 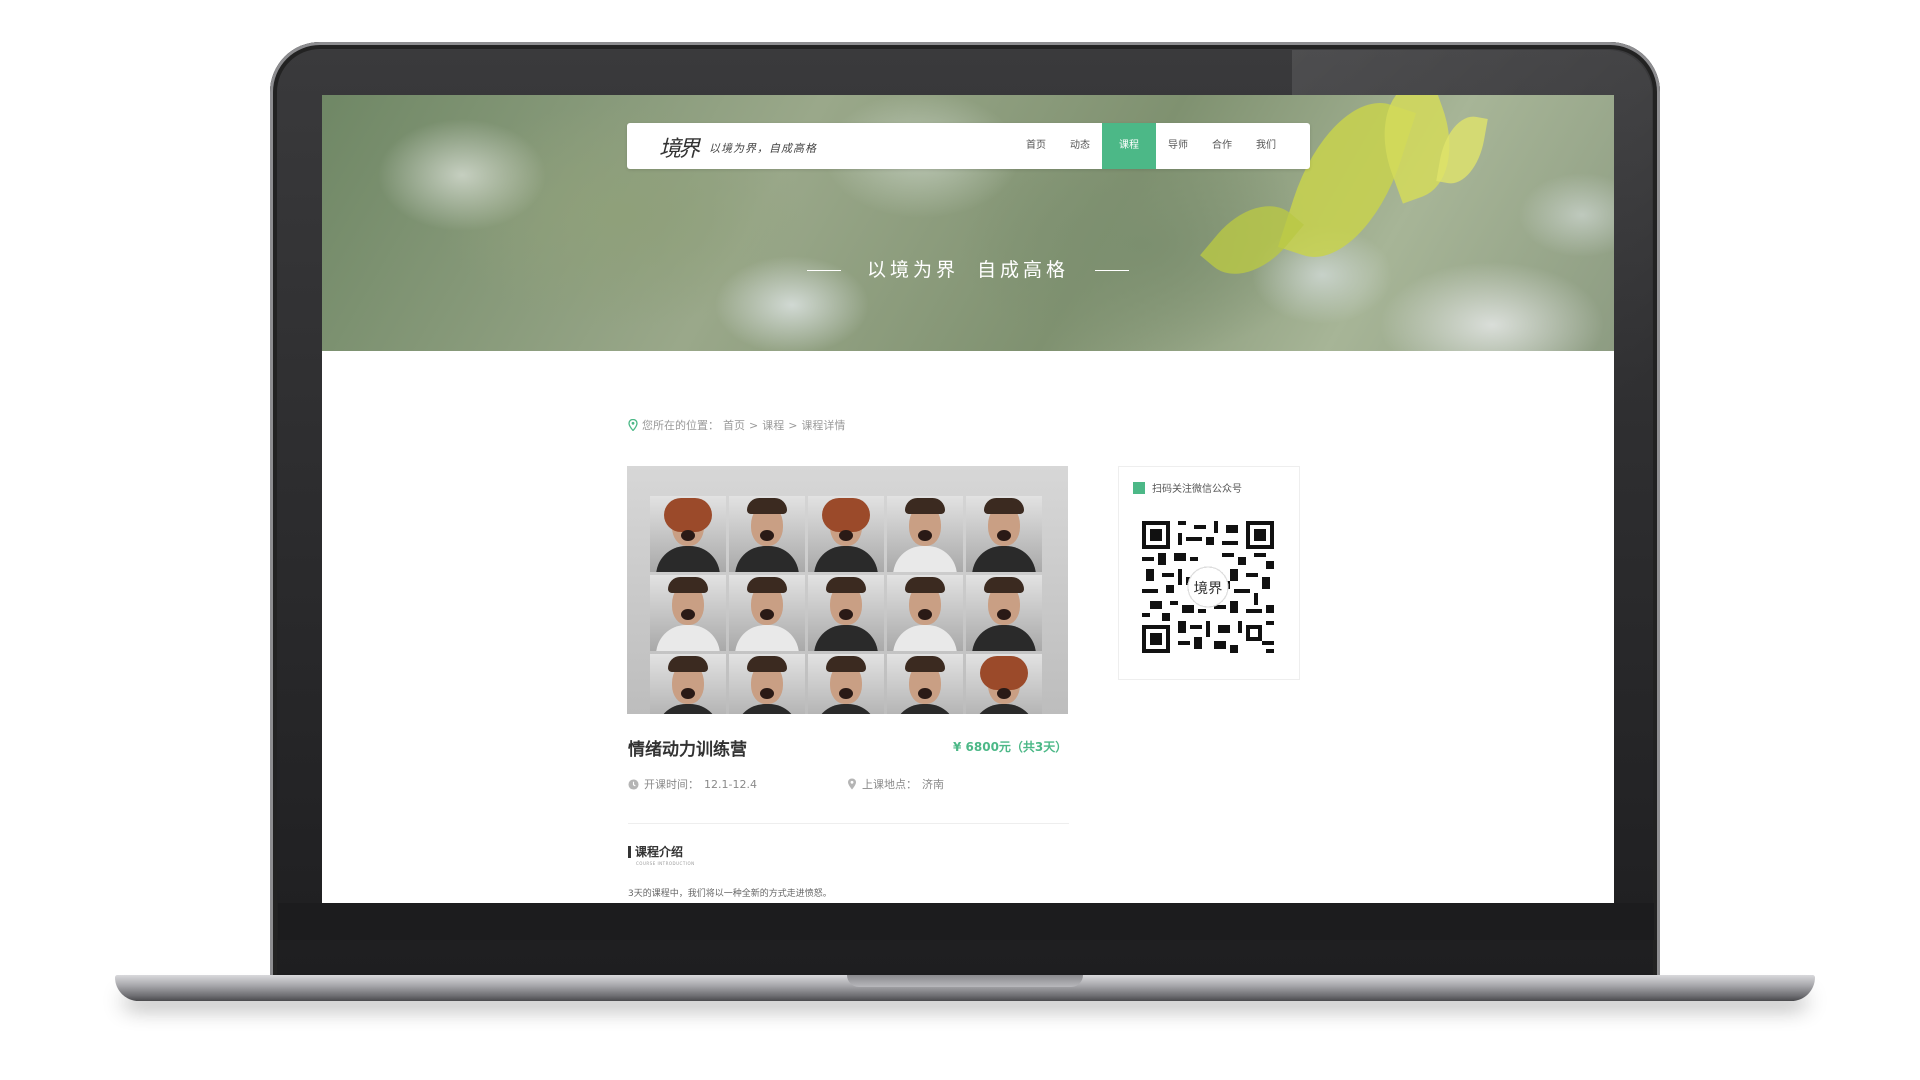 What do you see at coordinates (633, 784) in the screenshot?
I see `clock-icon` at bounding box center [633, 784].